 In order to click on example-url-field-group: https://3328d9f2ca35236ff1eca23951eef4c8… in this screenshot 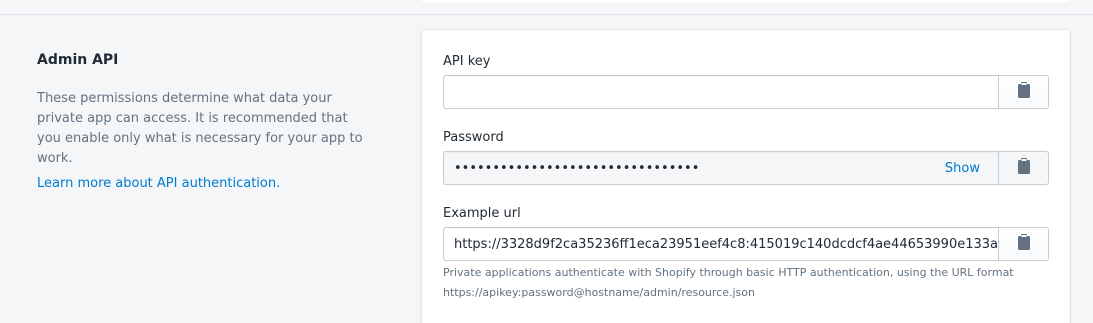, I will do `click(746, 244)`.